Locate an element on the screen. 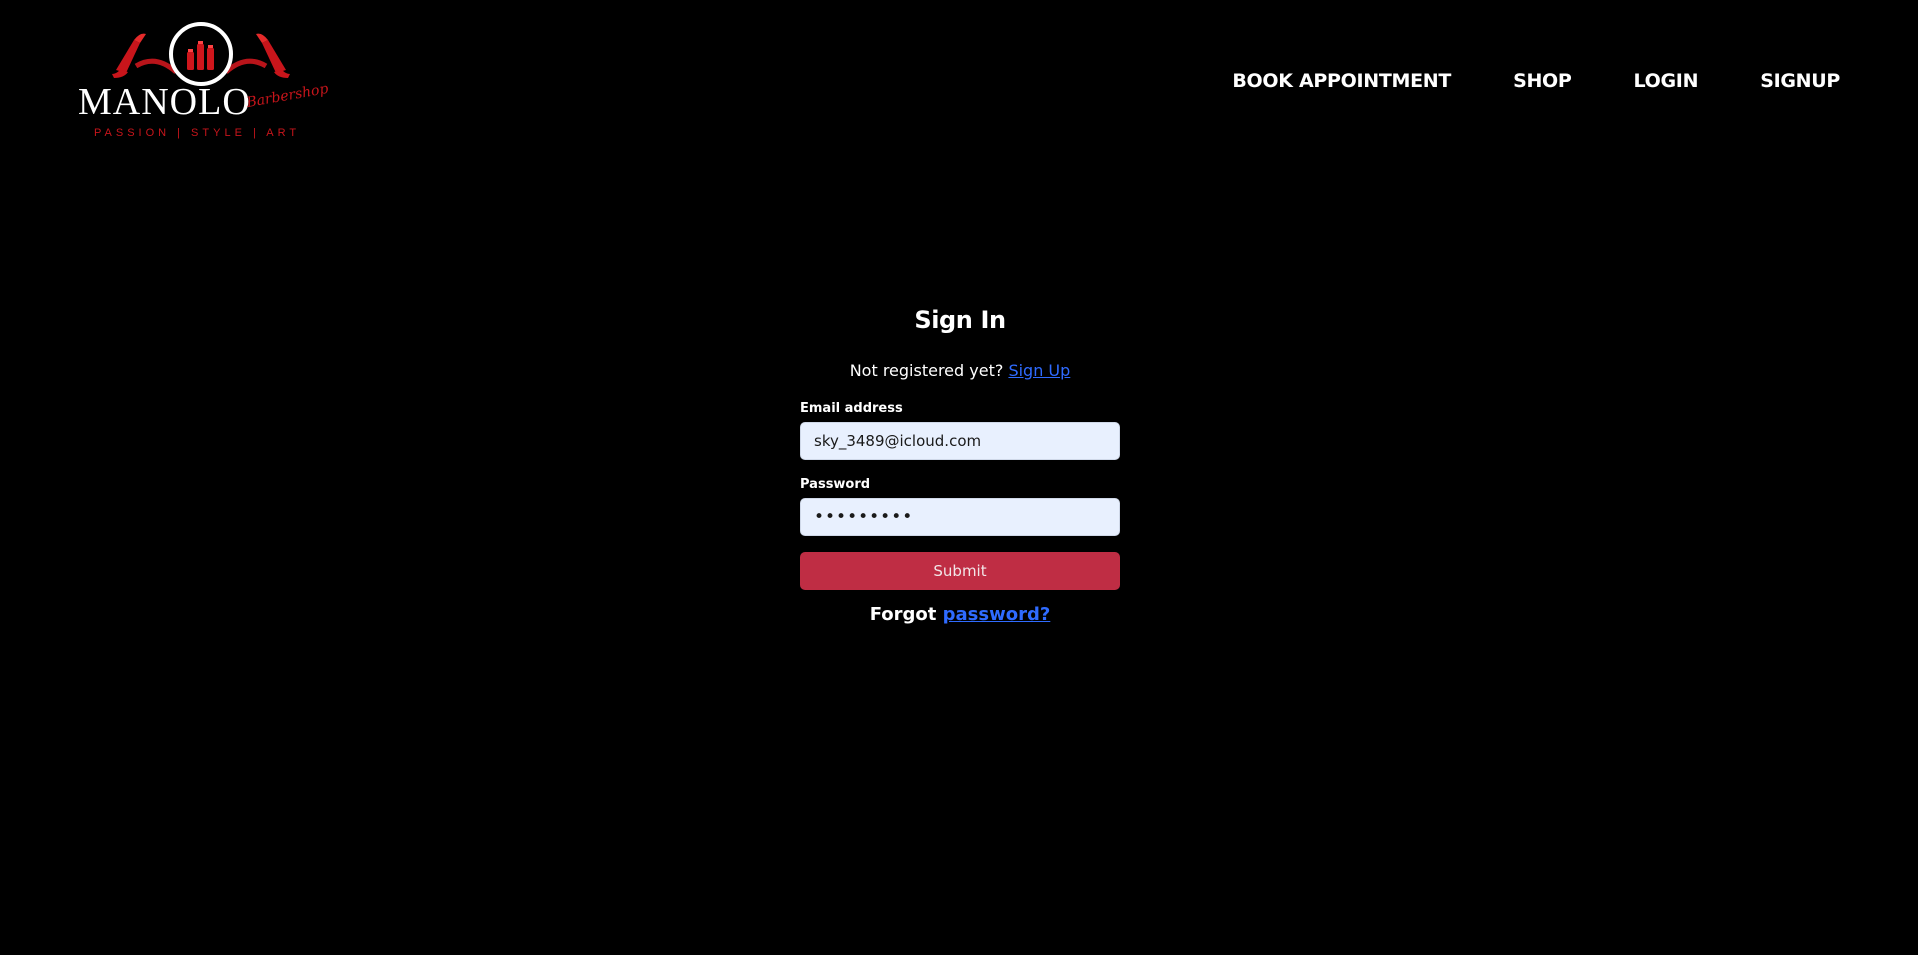  main-nav: BOOK APPOINTMENT SHOP LOGIN SIGNUP is located at coordinates (1536, 81).